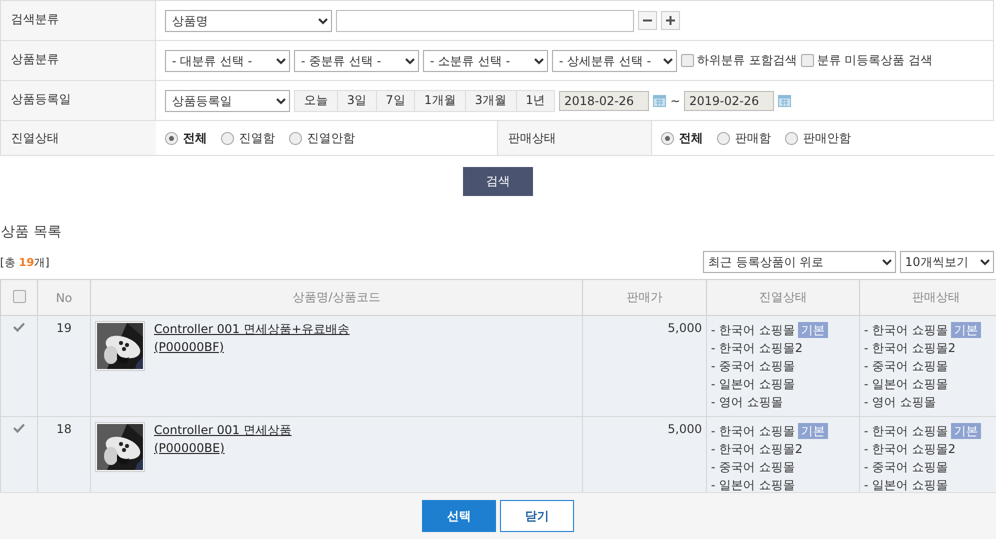 The height and width of the screenshot is (539, 996). What do you see at coordinates (485, 61) in the screenshot?
I see `category-select: - 소분류 선택 -` at bounding box center [485, 61].